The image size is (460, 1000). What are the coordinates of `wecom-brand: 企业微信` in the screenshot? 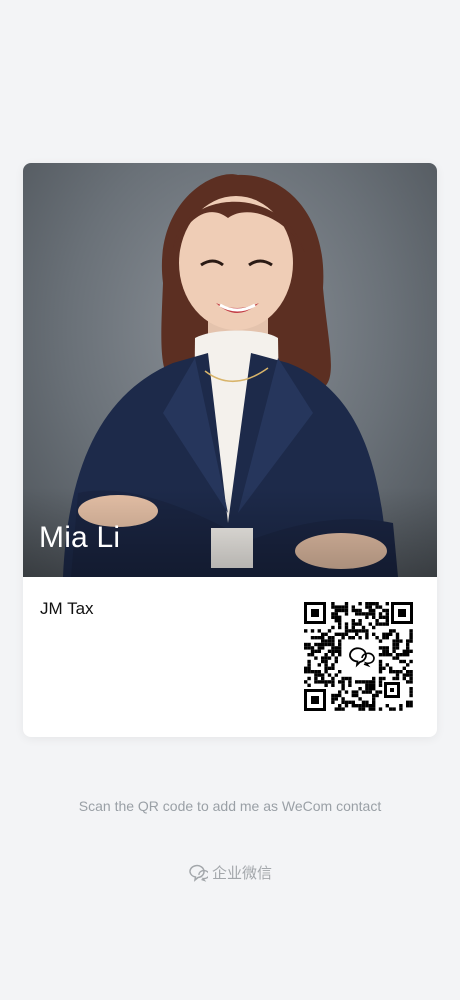 It's located at (230, 872).